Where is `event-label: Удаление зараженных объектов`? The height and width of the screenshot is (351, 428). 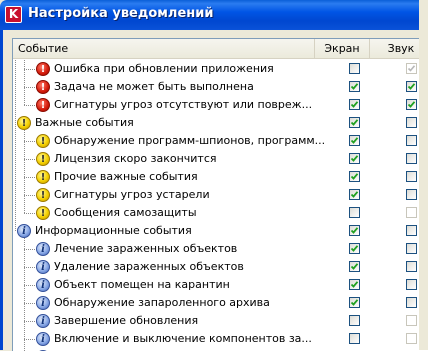 event-label: Удаление зараженных объектов is located at coordinates (149, 266).